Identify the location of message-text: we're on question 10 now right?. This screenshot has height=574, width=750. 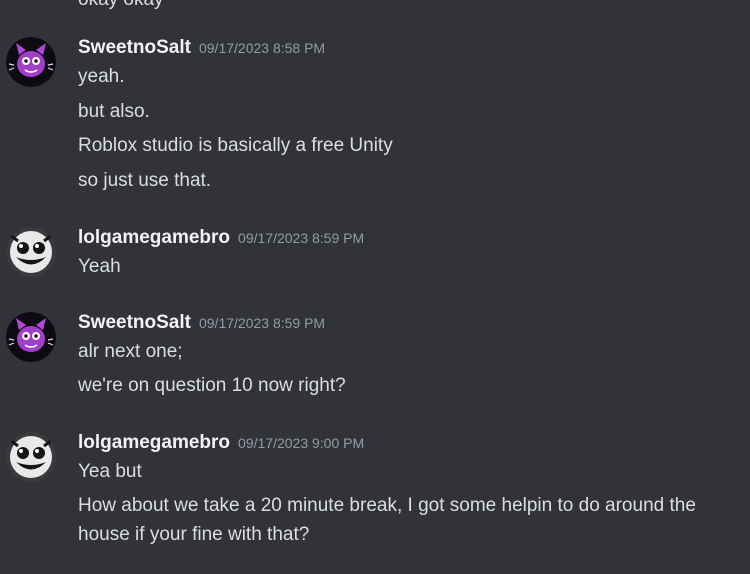
(212, 385).